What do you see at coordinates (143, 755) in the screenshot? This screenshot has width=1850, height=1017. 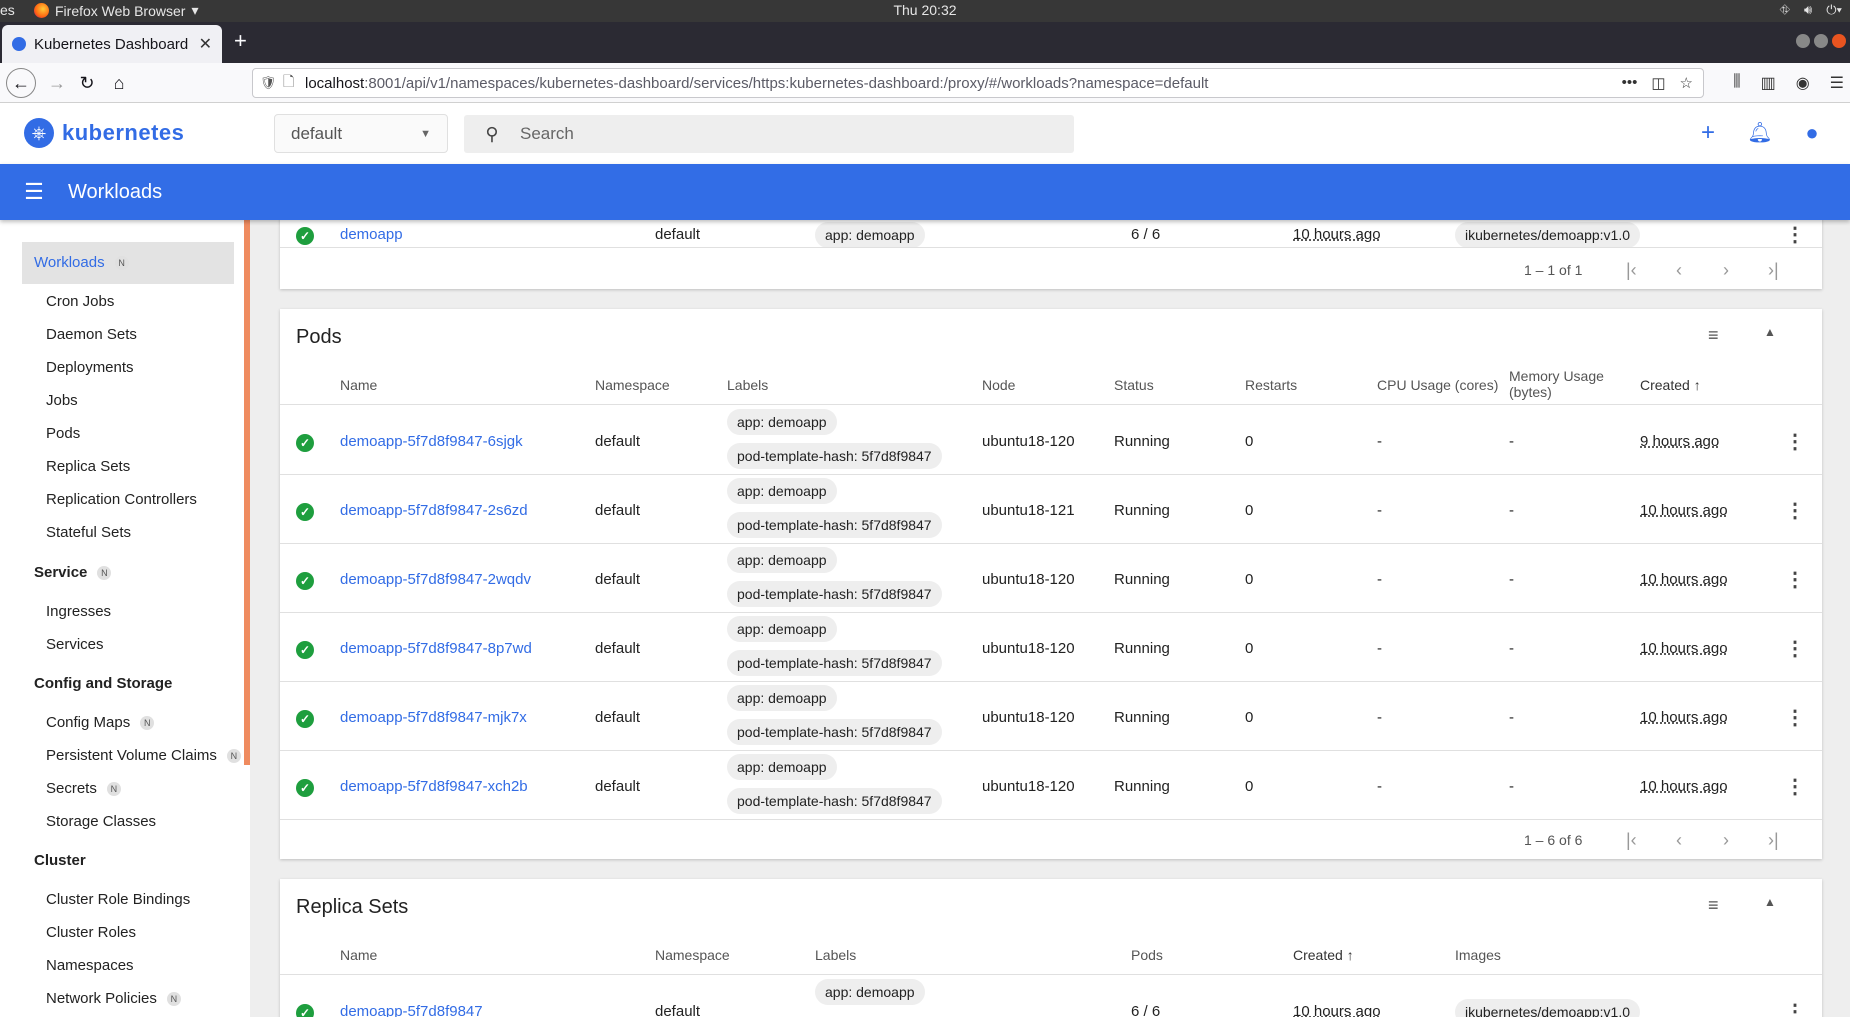 I see `sidebar-item-persistent-volume-claims: Persistent Volume Claims N` at bounding box center [143, 755].